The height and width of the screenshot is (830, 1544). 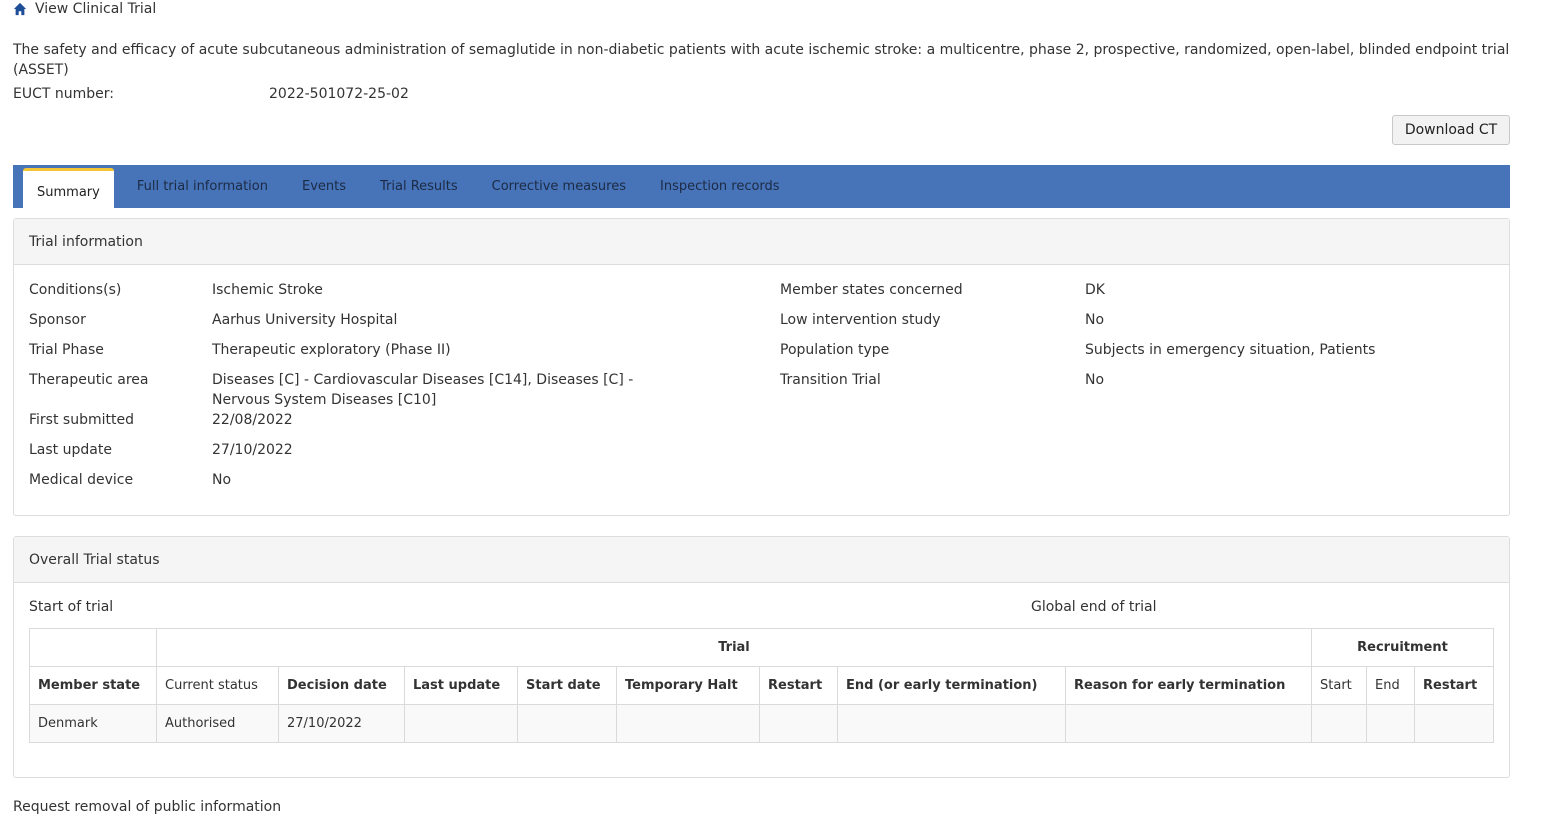 What do you see at coordinates (1339, 723) in the screenshot?
I see `cell-recruitment-start` at bounding box center [1339, 723].